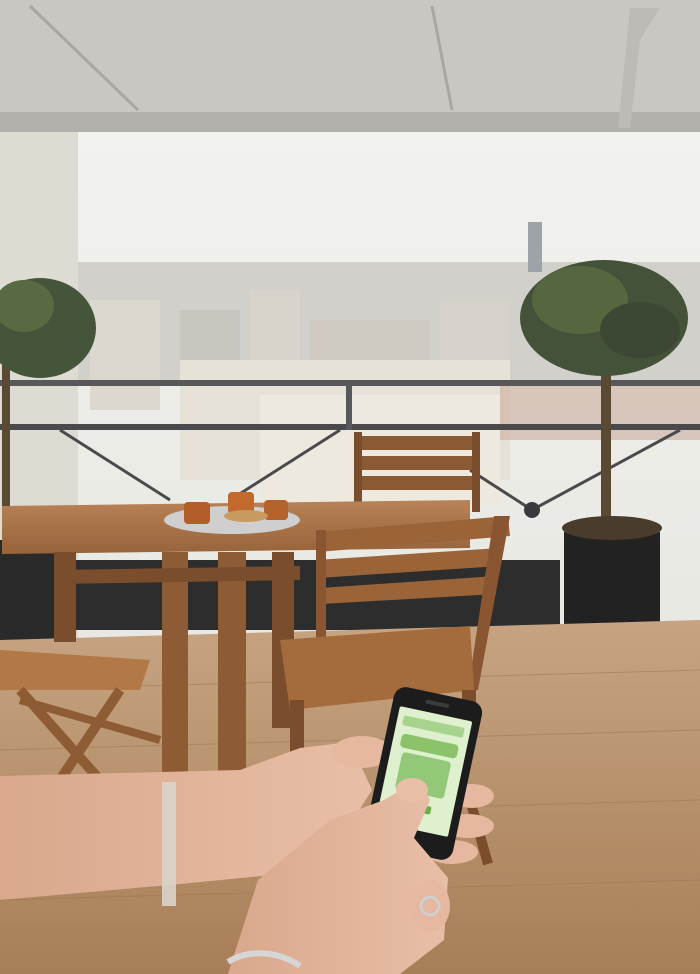 This screenshot has width=700, height=974. What do you see at coordinates (412, 790) in the screenshot?
I see `index-fingertip` at bounding box center [412, 790].